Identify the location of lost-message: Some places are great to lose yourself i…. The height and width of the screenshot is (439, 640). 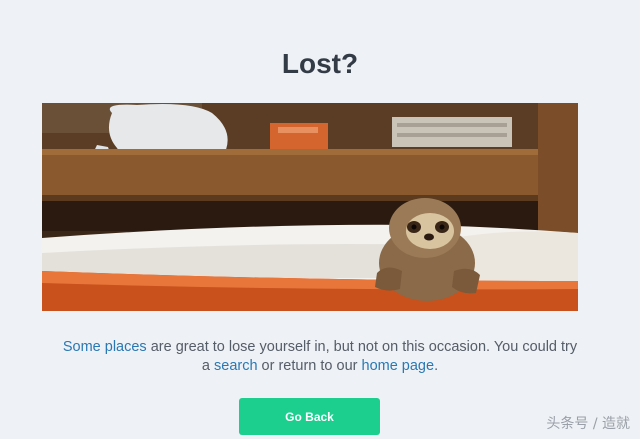
(320, 357).